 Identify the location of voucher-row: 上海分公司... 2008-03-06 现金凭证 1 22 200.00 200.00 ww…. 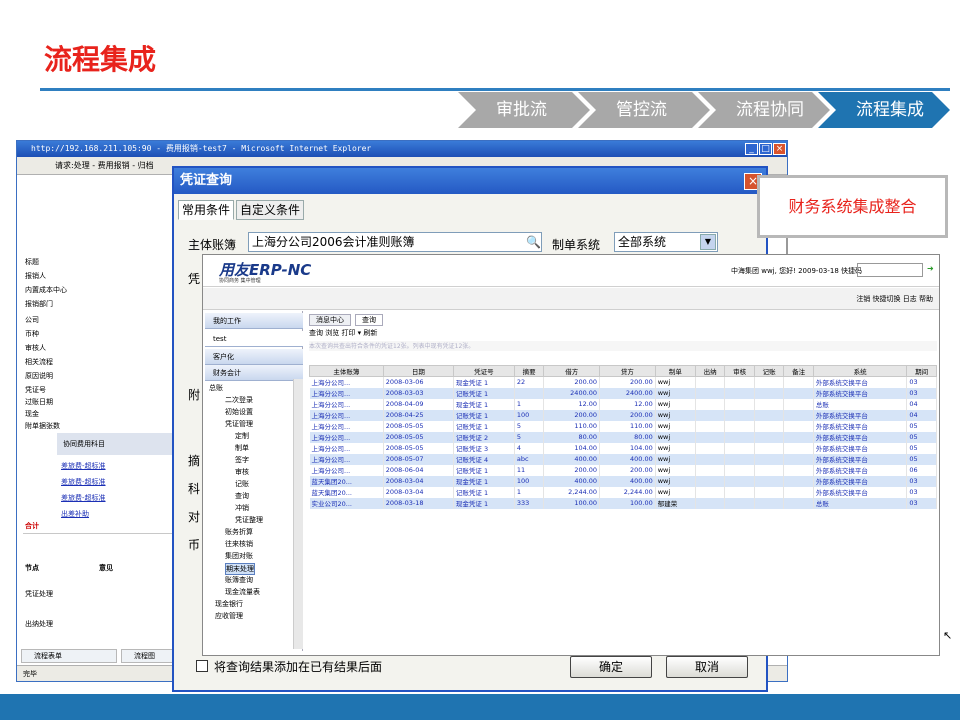
(623, 382).